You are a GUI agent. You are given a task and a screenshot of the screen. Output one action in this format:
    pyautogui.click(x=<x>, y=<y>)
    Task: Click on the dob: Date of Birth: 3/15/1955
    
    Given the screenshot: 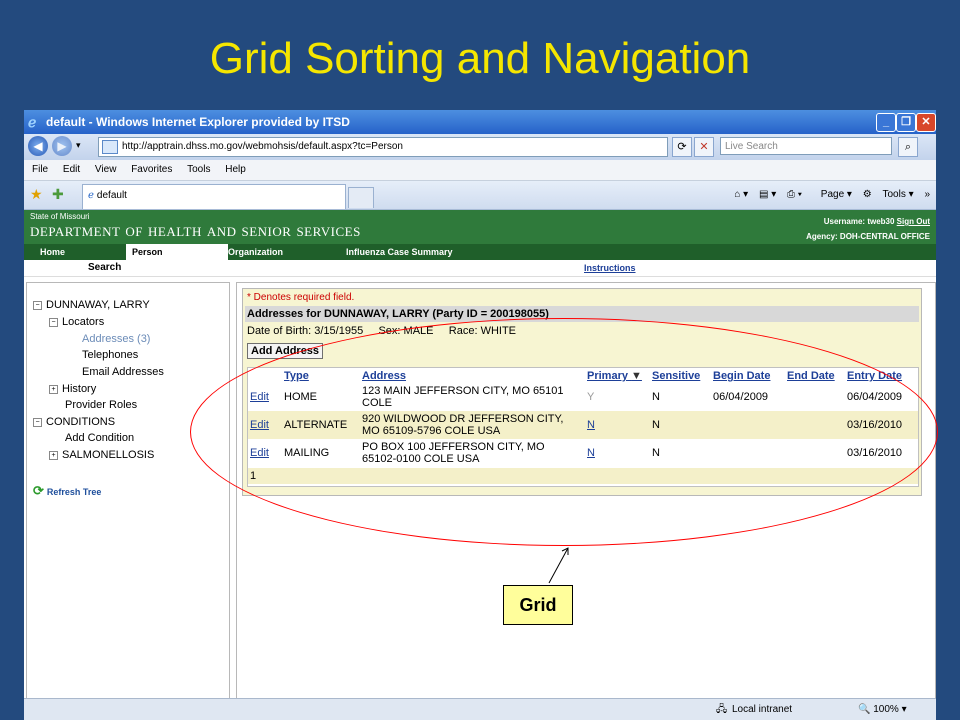 What is the action you would take?
    pyautogui.click(x=305, y=331)
    